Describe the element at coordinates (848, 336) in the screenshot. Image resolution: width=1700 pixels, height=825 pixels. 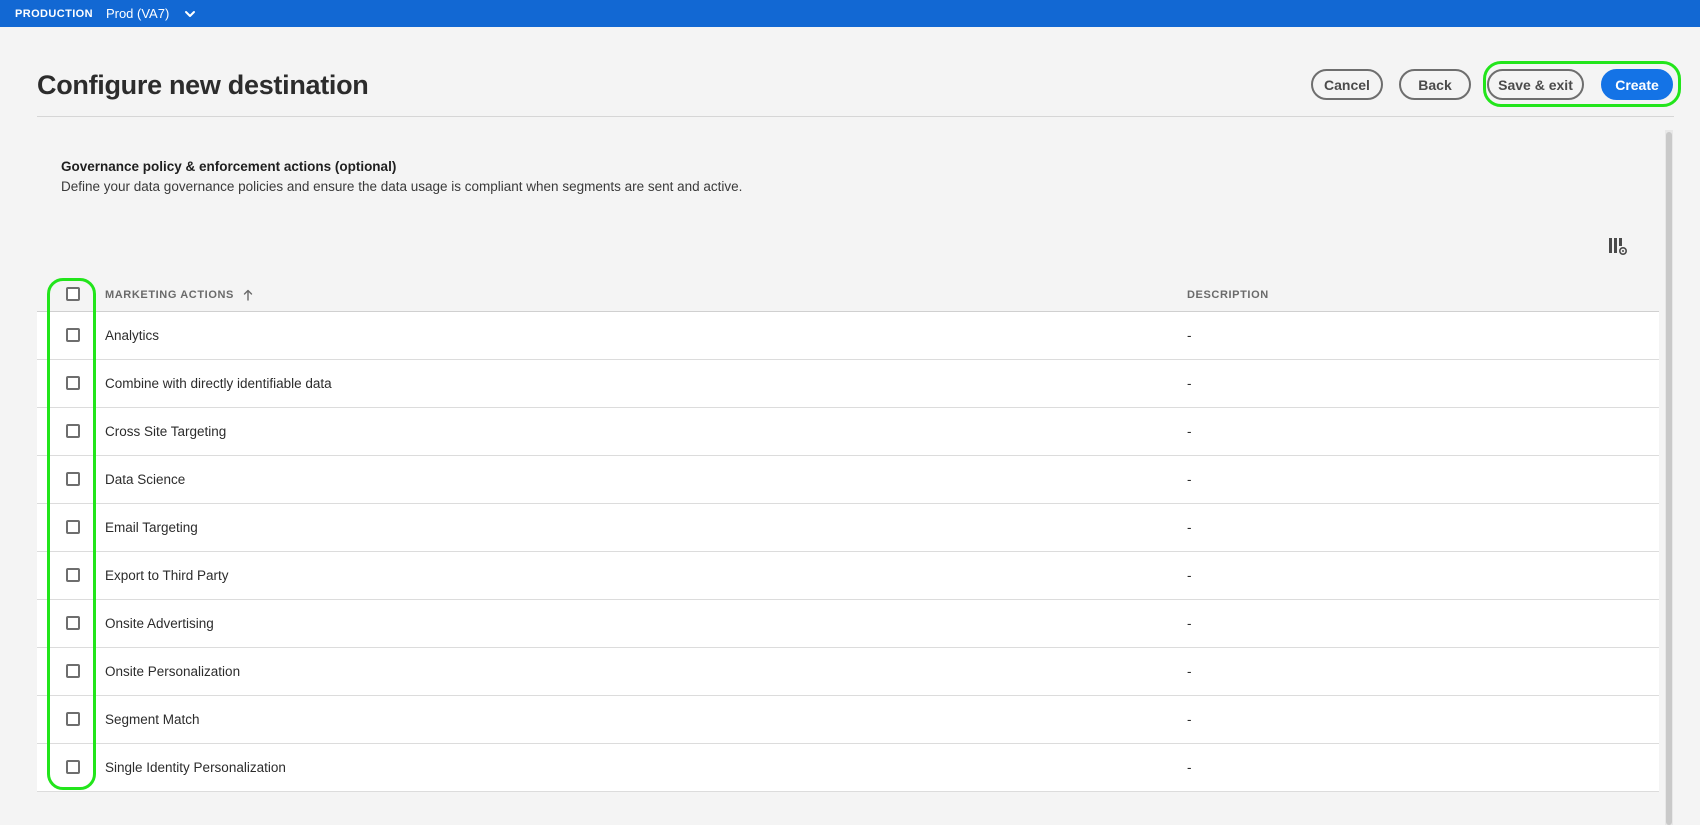
I see `table-row: Analytics -` at that location.